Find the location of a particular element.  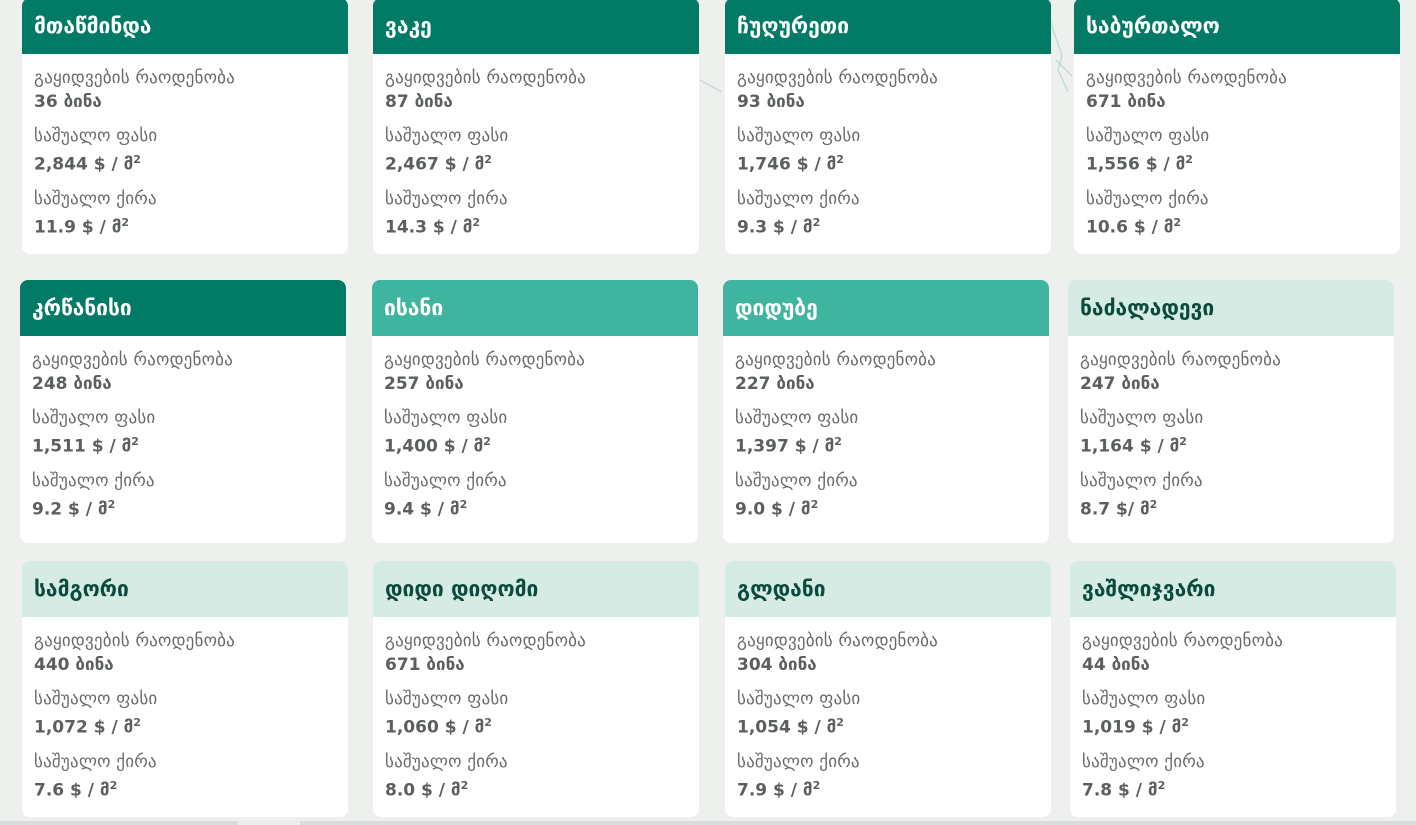

sales-value: 247 ბინა is located at coordinates (1120, 384).